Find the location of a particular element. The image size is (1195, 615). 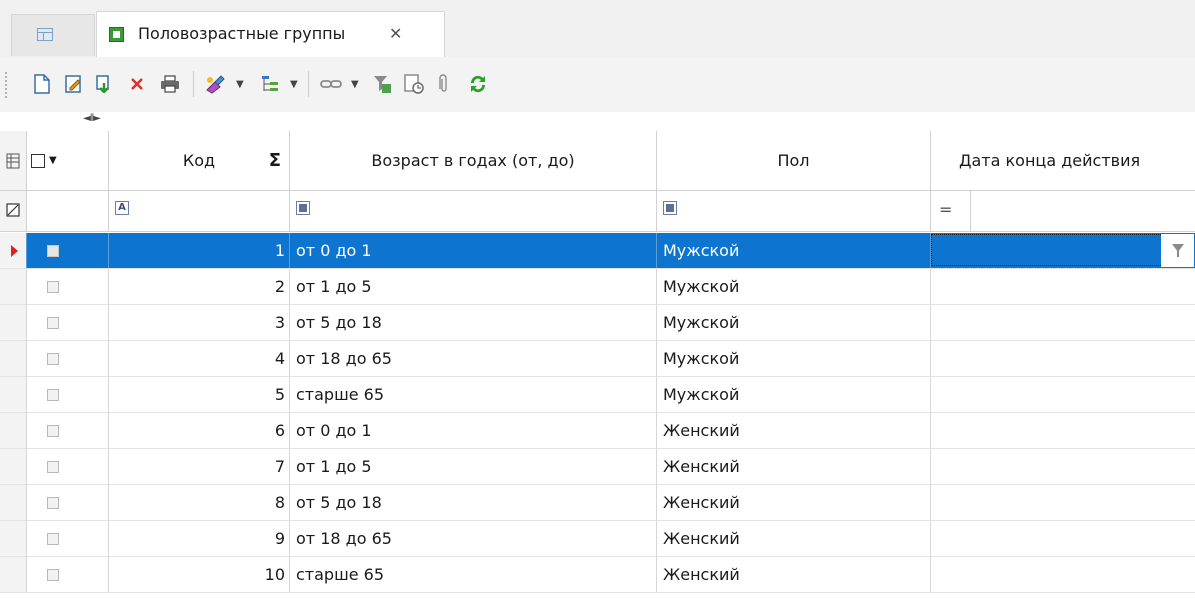

cell-age: от 5 до 18 is located at coordinates (473, 502).